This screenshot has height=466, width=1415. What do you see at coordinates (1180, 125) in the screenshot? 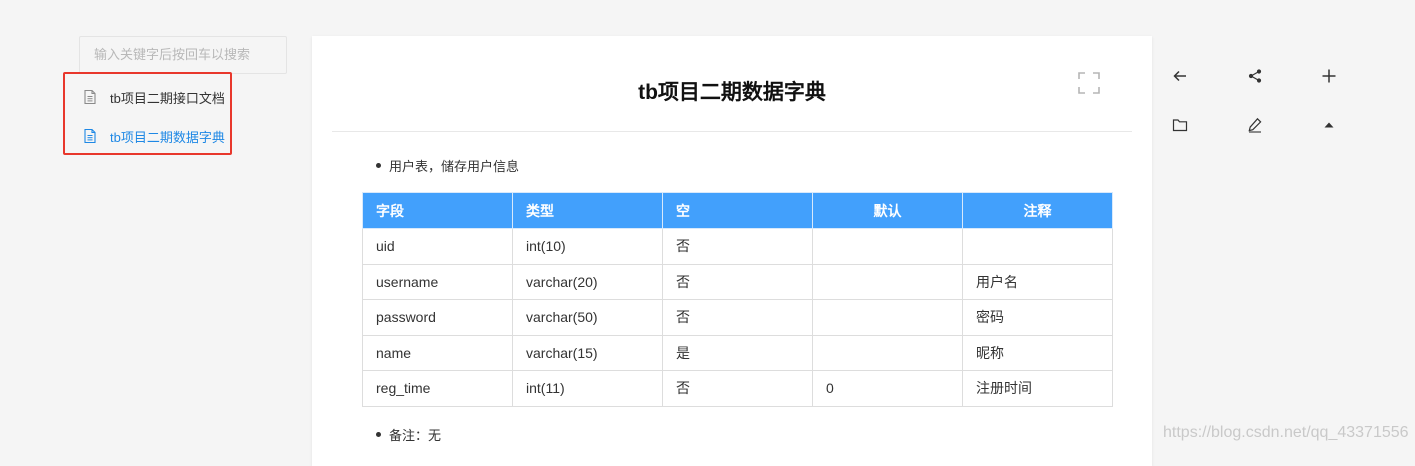
I see `folder-icon` at bounding box center [1180, 125].